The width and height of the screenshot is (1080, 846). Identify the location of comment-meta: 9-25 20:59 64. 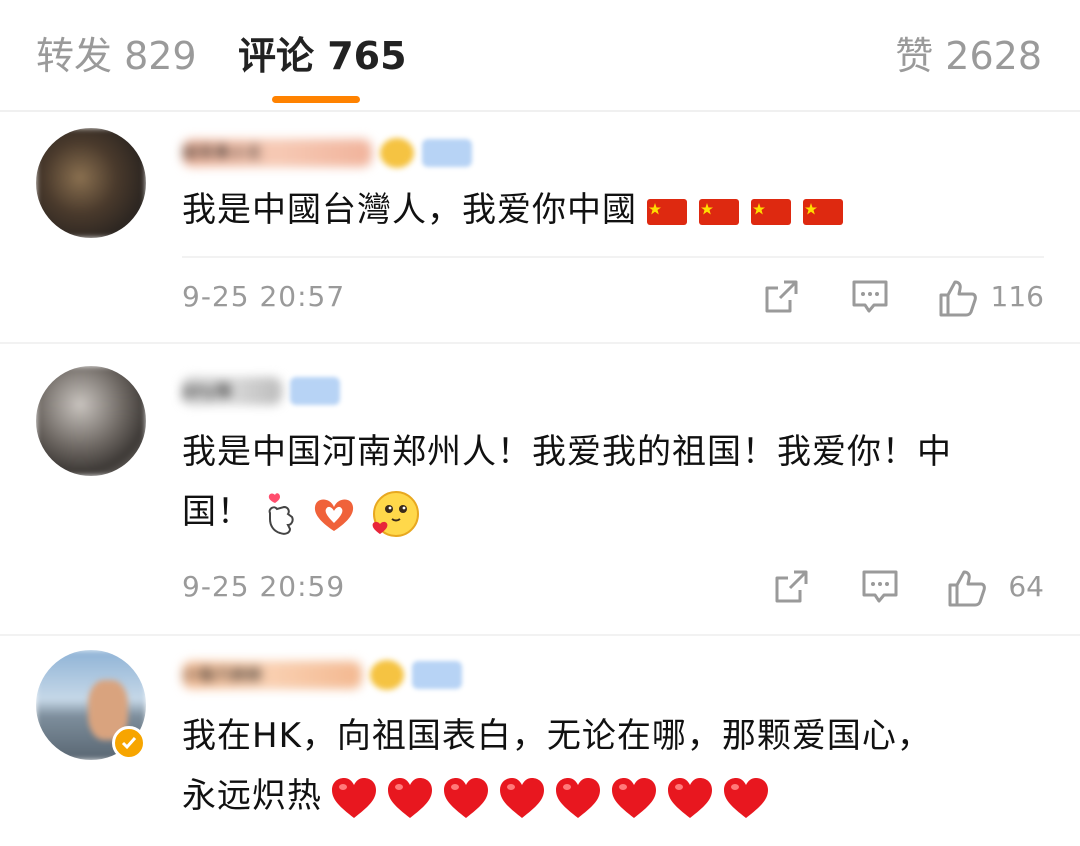
(613, 587).